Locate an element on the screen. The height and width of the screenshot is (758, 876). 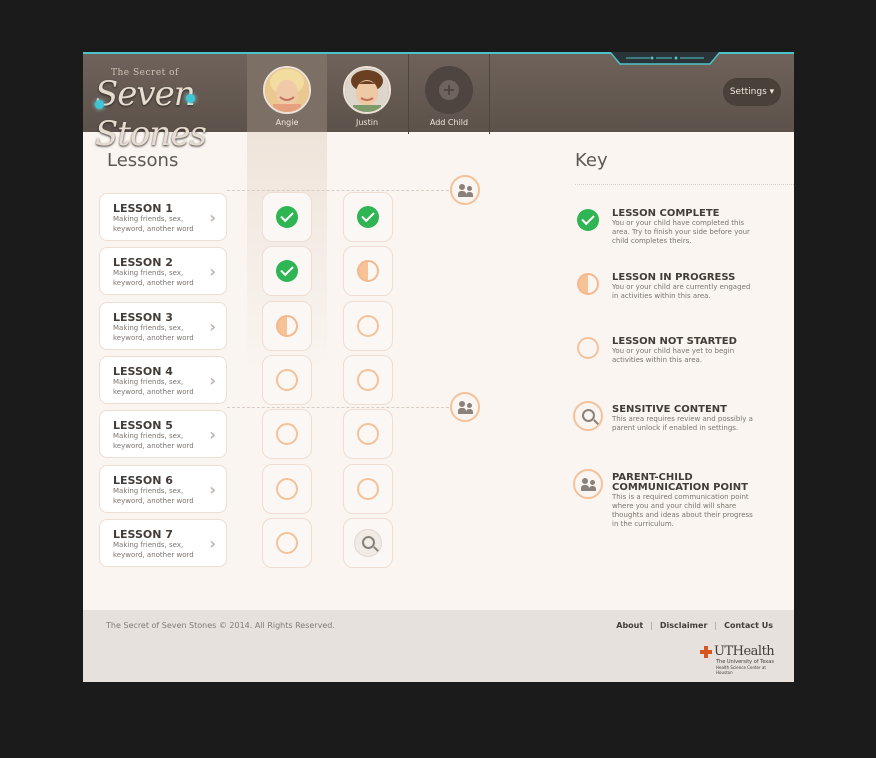
uthealth-sub2: Health Science Center at Houston is located at coordinates (741, 670).